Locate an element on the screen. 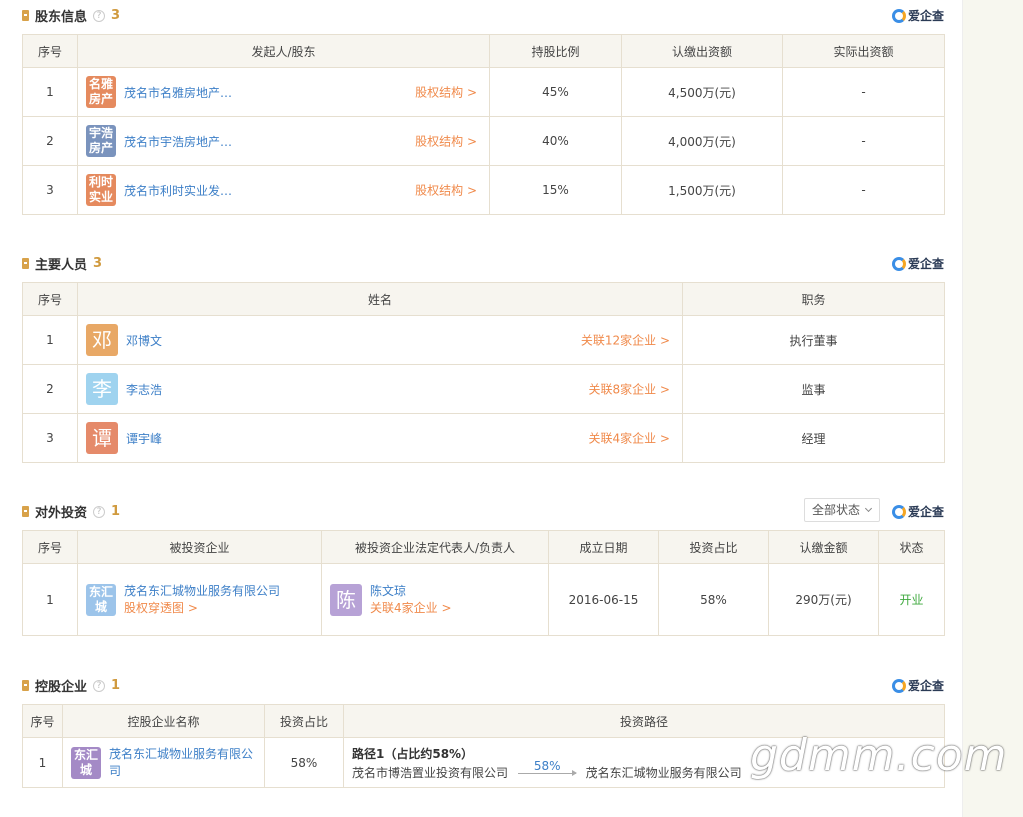  share-ratio: 40% is located at coordinates (555, 141).